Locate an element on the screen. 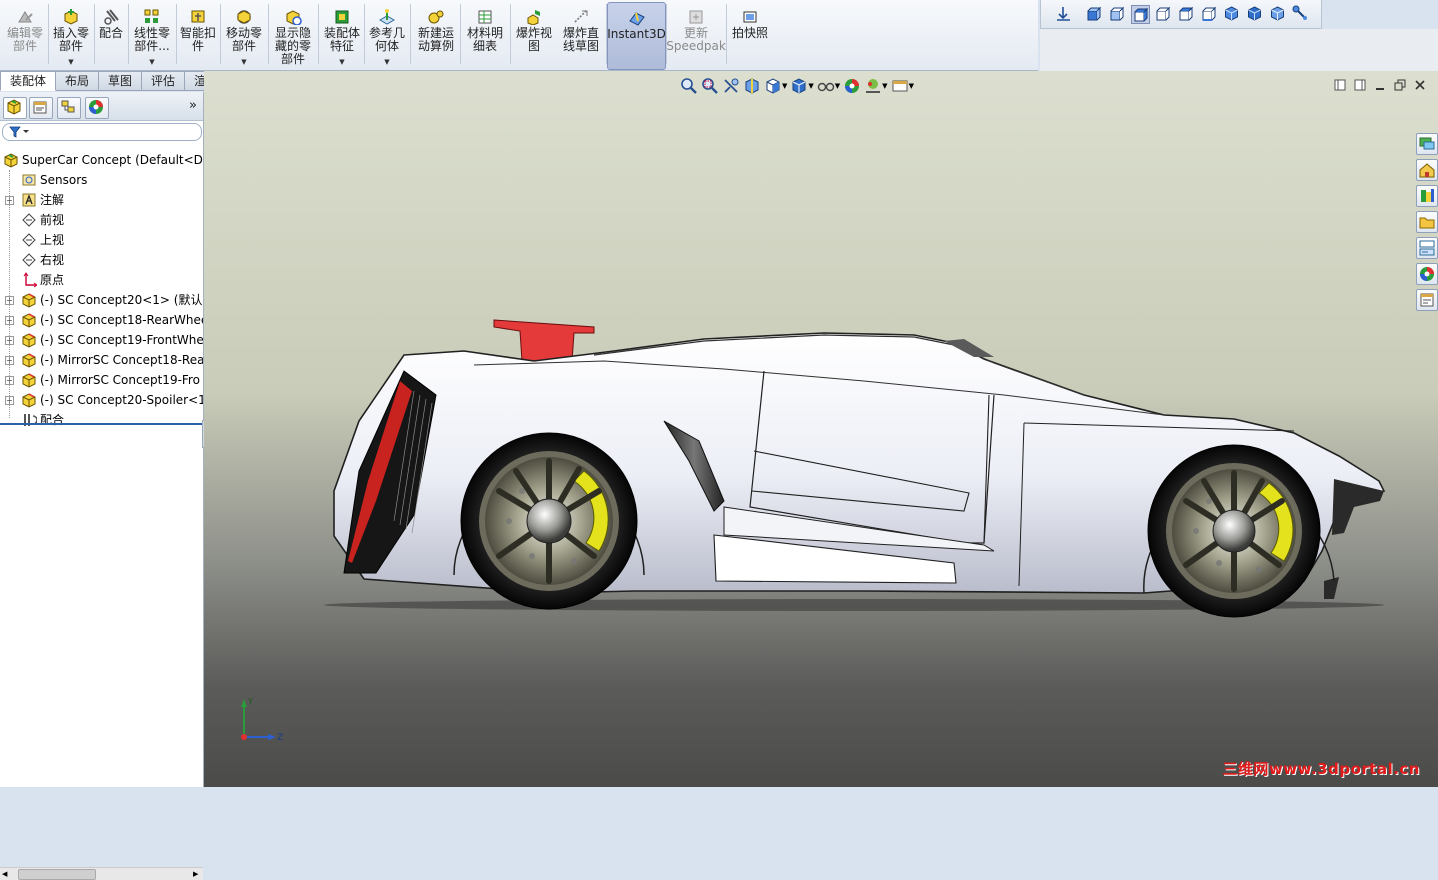  view-settings-icon is located at coordinates (900, 86).